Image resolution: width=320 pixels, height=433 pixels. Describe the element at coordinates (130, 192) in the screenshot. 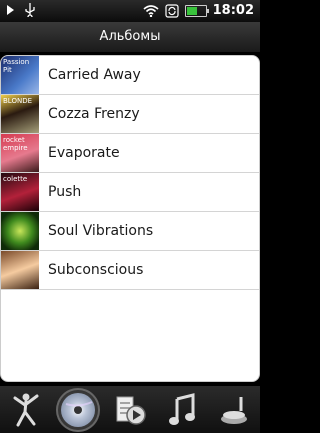

I see `list-item: colette Push` at that location.